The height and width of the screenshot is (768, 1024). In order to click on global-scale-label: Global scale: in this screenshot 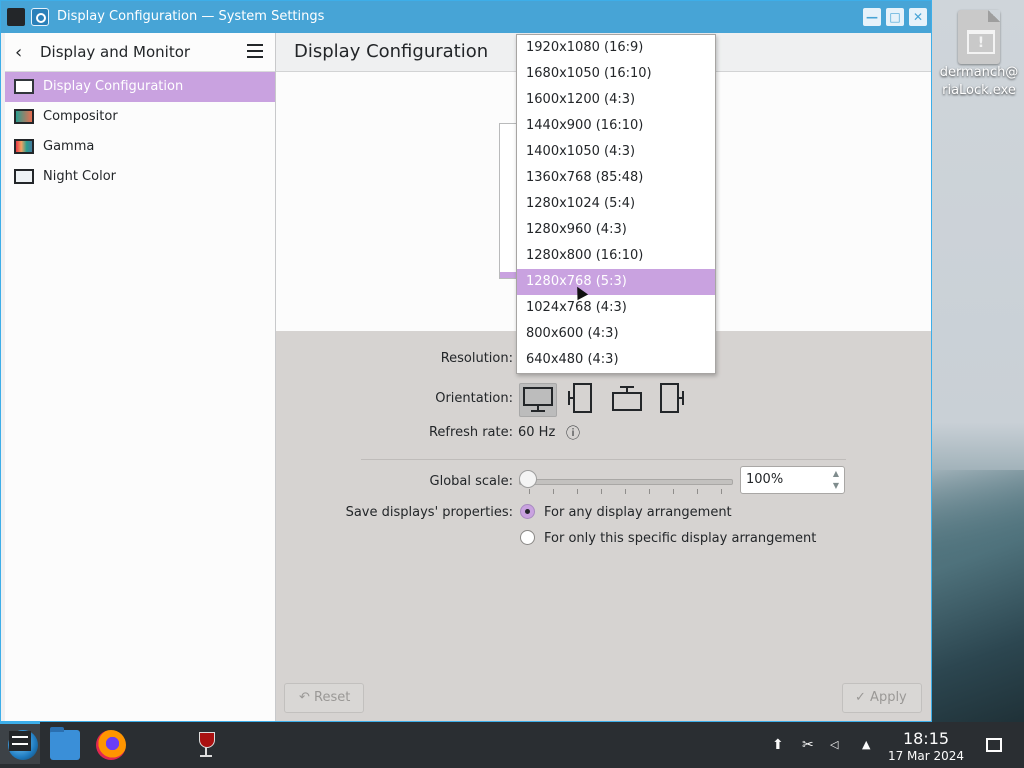, I will do `click(471, 481)`.